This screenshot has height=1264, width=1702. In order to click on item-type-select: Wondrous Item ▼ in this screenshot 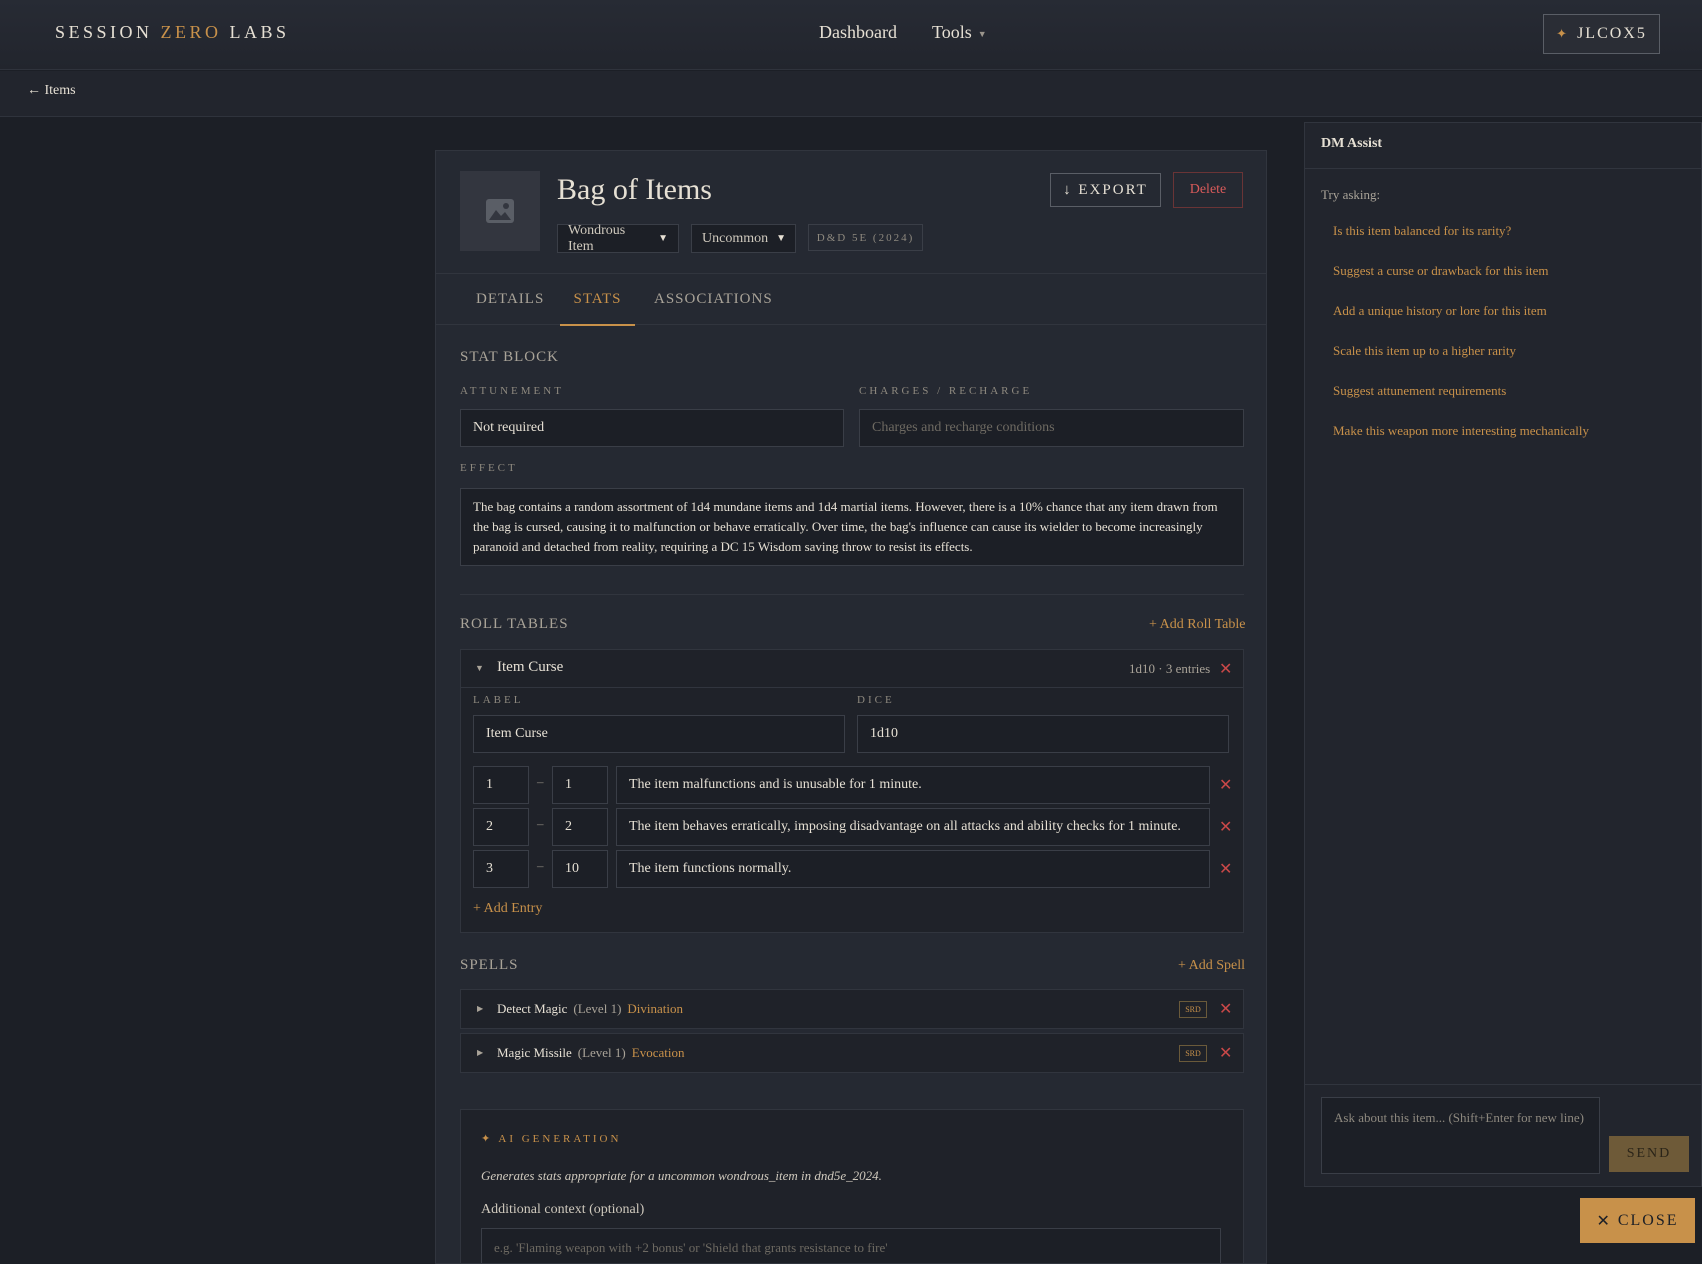, I will do `click(618, 238)`.